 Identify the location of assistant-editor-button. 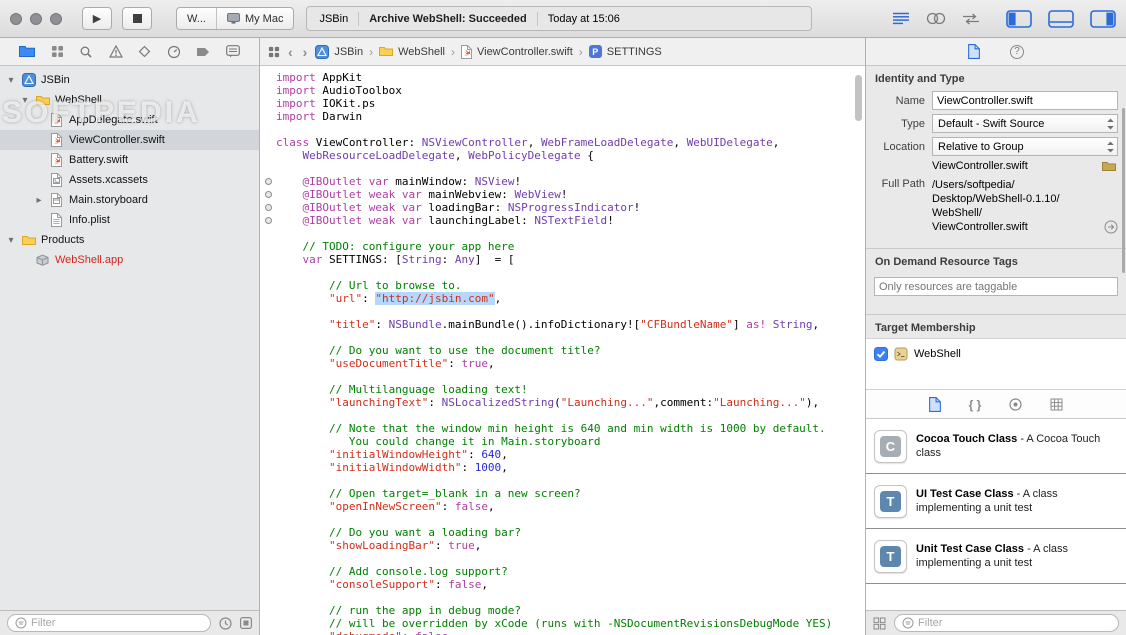
(936, 18).